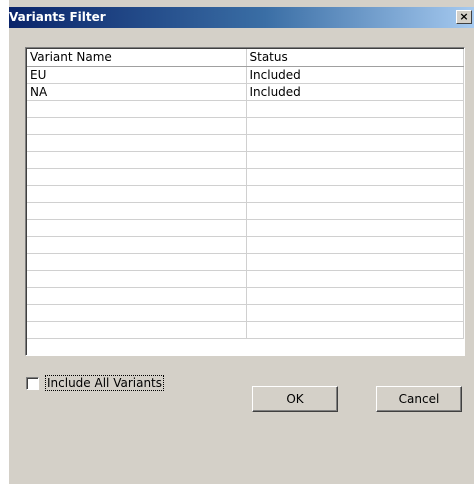  I want to click on table-row: EU Included, so click(245, 75).